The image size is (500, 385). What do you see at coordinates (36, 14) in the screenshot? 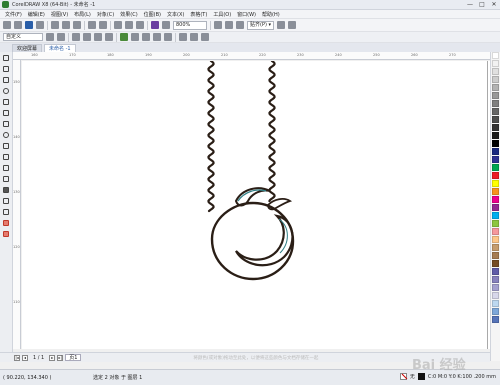
I see `menu-edit: 编辑(E)` at bounding box center [36, 14].